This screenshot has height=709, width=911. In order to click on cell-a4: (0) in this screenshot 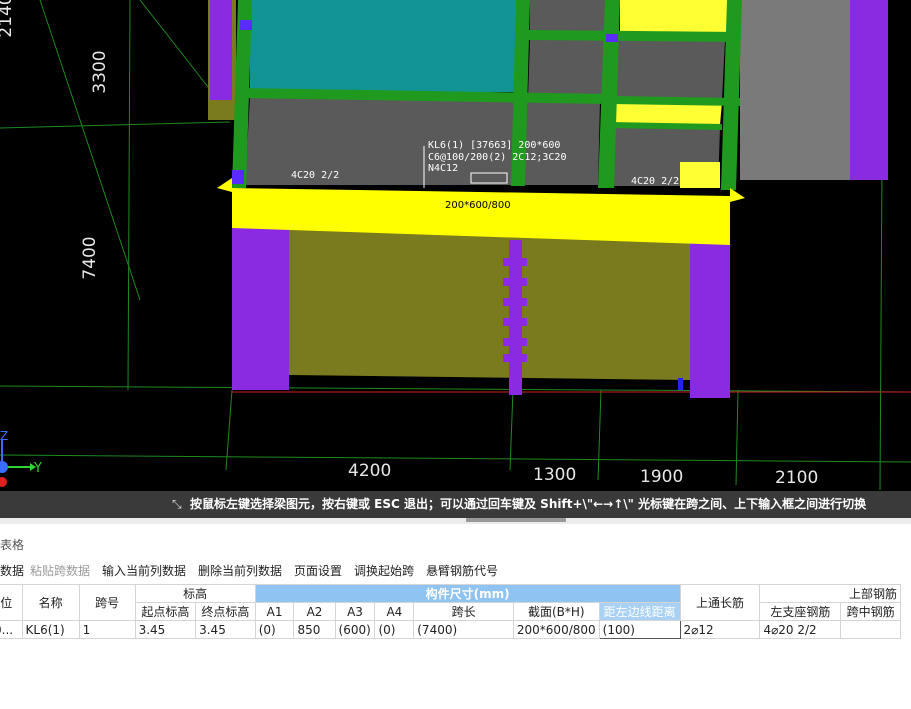, I will do `click(394, 629)`.